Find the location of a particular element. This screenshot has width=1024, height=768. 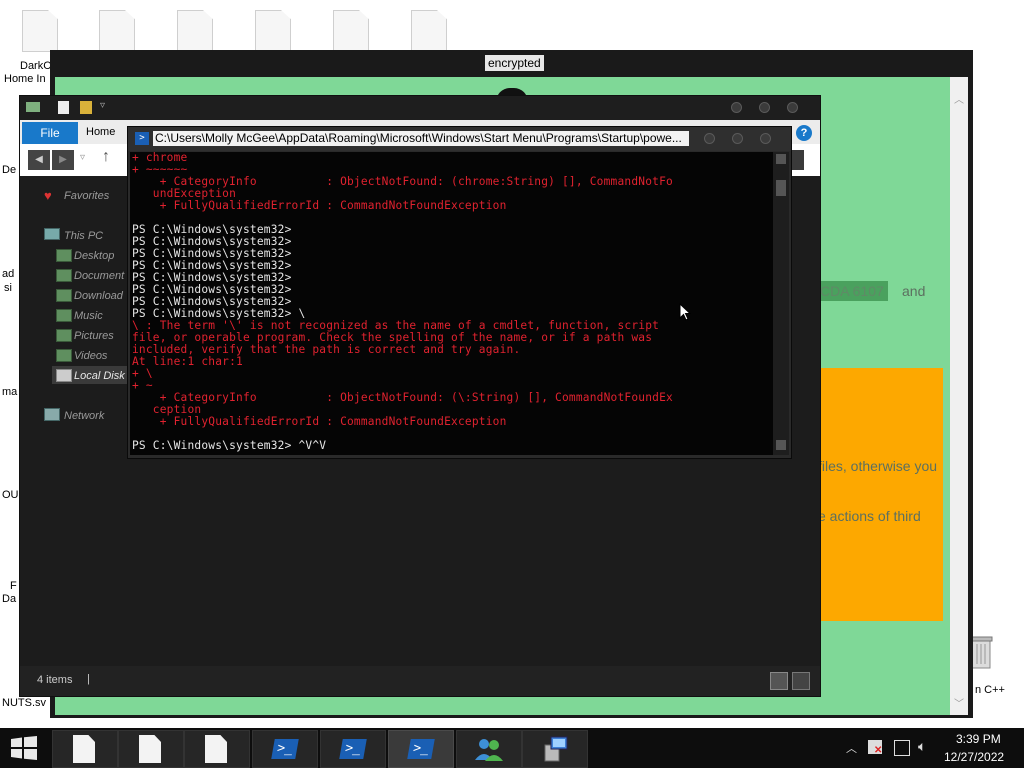

desktop-icon-label: Home In is located at coordinates (25, 79).